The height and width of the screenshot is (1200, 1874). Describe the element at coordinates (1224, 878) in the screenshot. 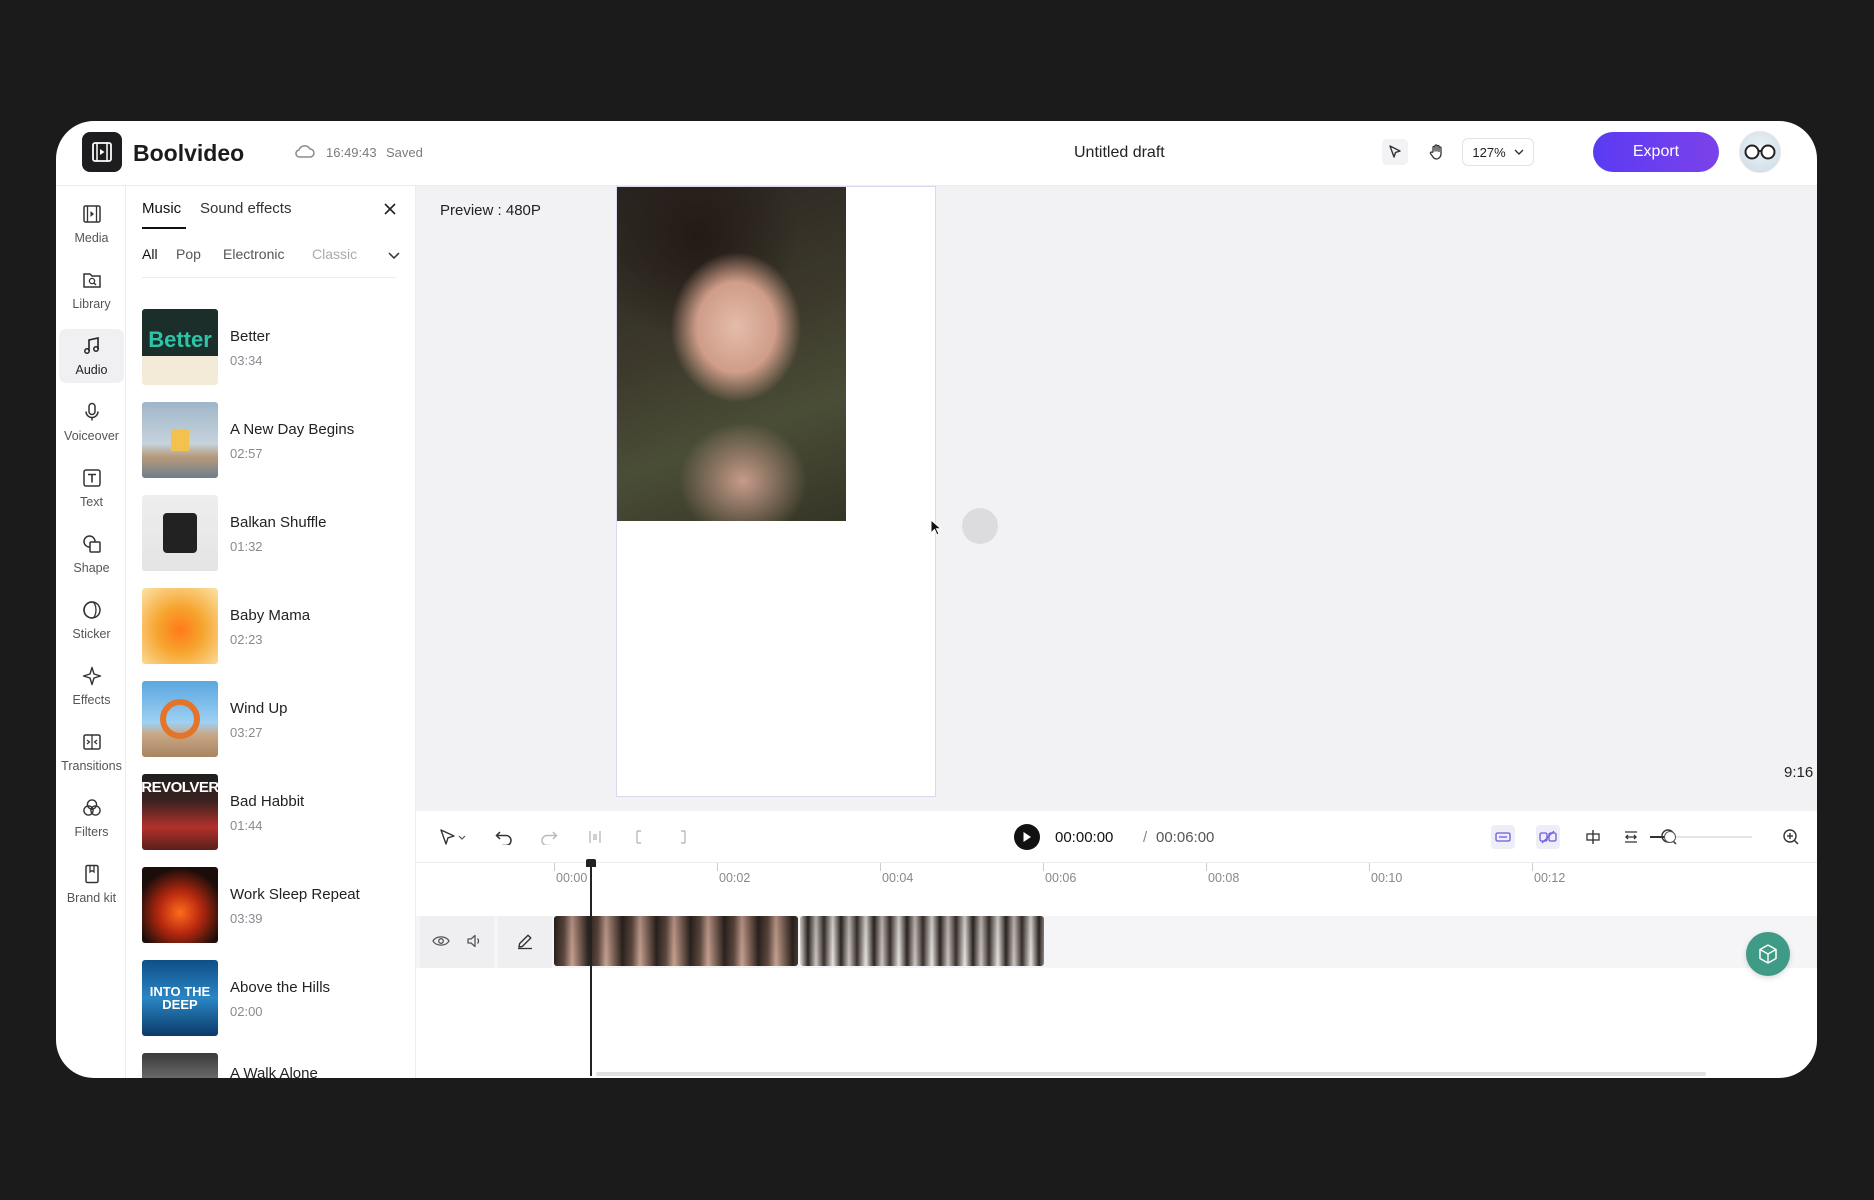

I see `ruler-label: 00:08` at that location.